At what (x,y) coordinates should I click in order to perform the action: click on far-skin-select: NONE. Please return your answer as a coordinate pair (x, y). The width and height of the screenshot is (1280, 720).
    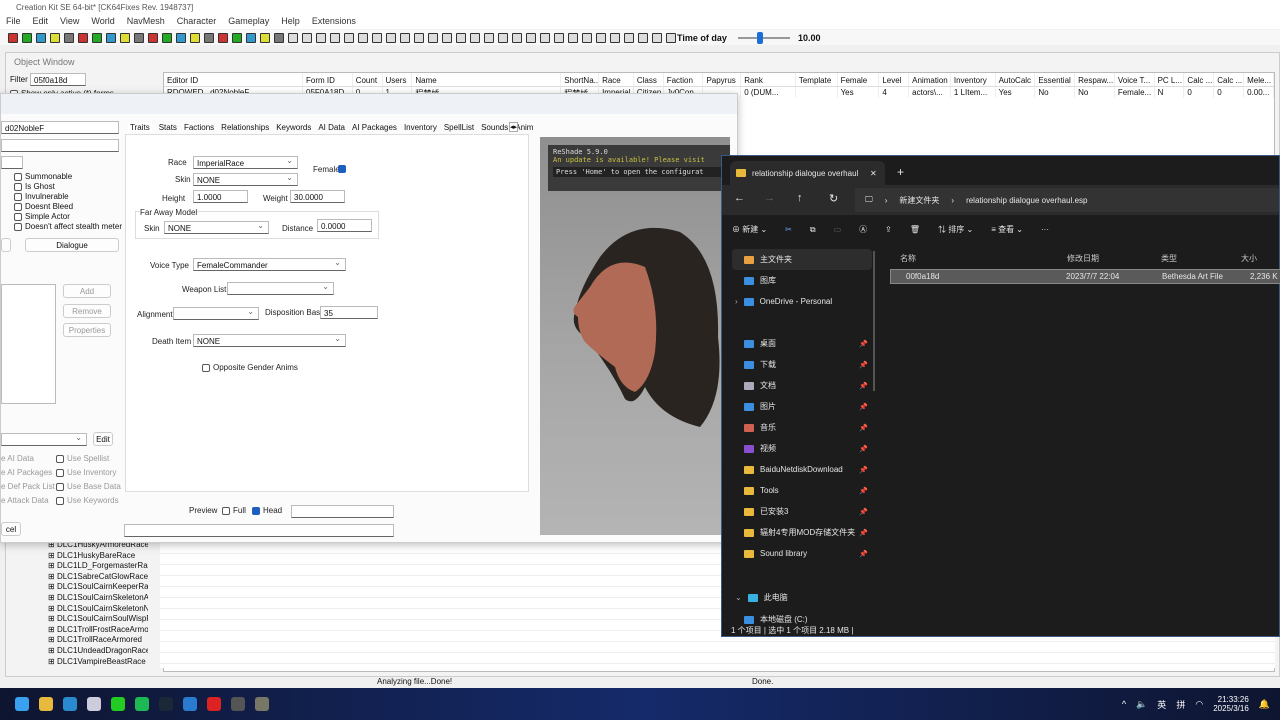
    Looking at the image, I should click on (216, 227).